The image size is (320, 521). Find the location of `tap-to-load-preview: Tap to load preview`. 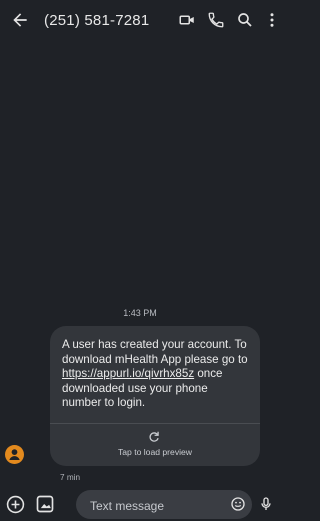

tap-to-load-preview: Tap to load preview is located at coordinates (155, 452).